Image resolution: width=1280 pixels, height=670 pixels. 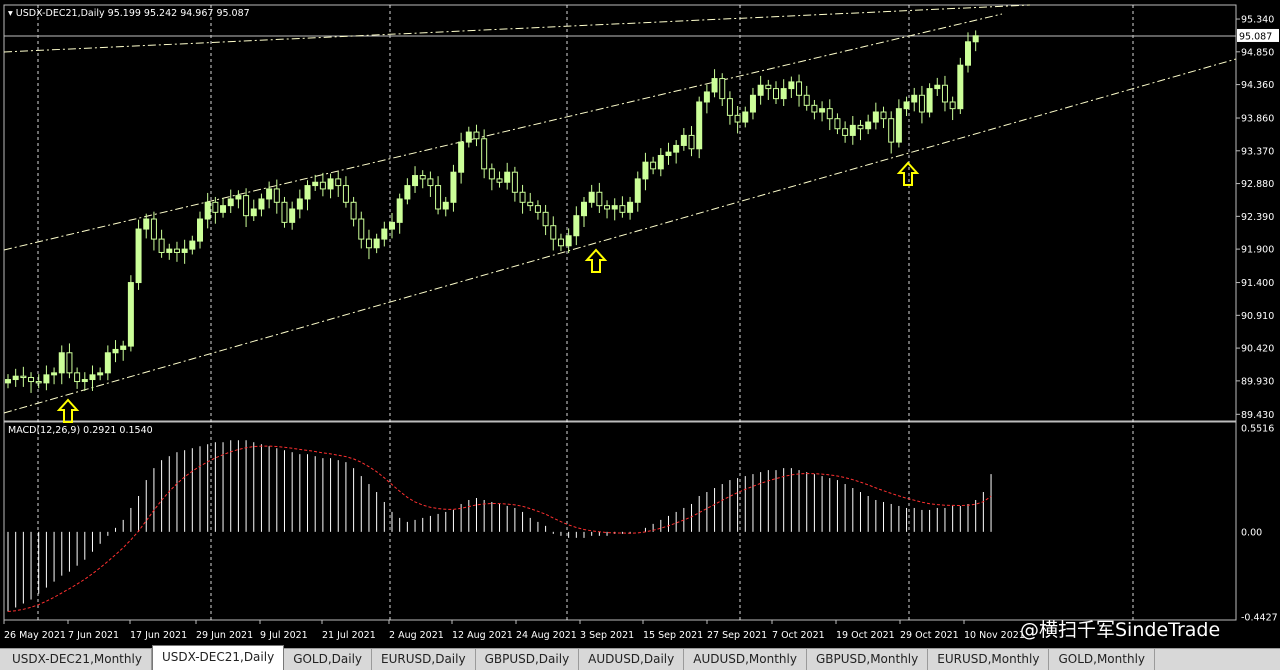 What do you see at coordinates (1257, 52) in the screenshot?
I see `y-tick-label: 94.850` at bounding box center [1257, 52].